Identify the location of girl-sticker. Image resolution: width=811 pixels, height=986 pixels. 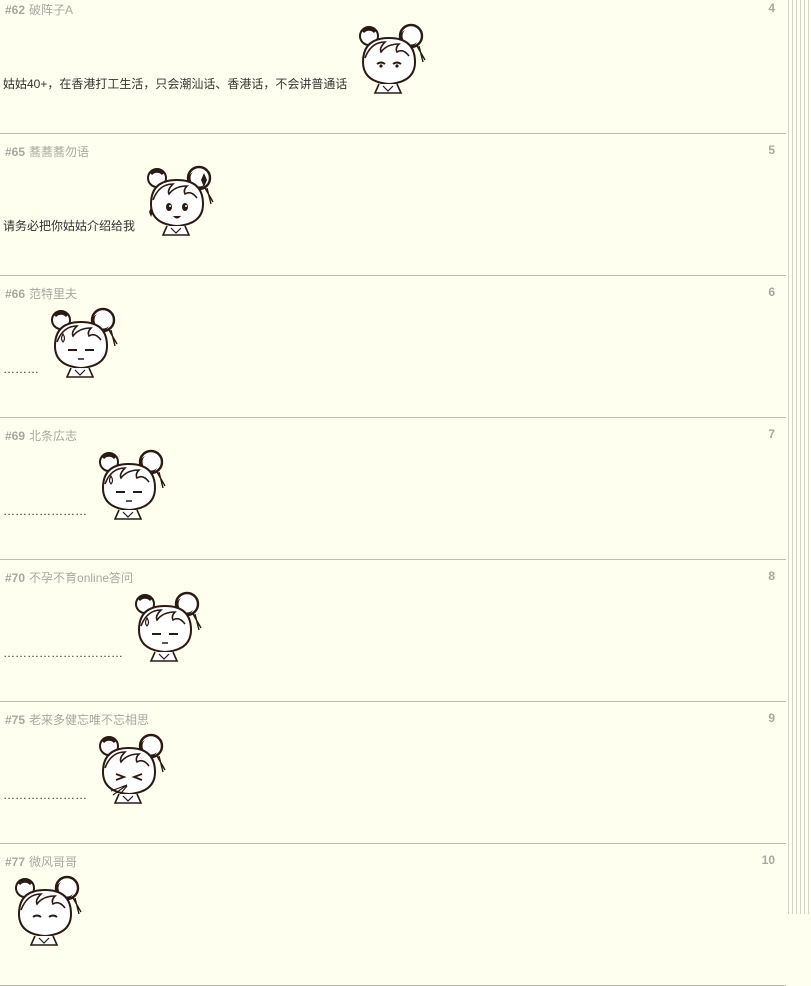
(44, 909).